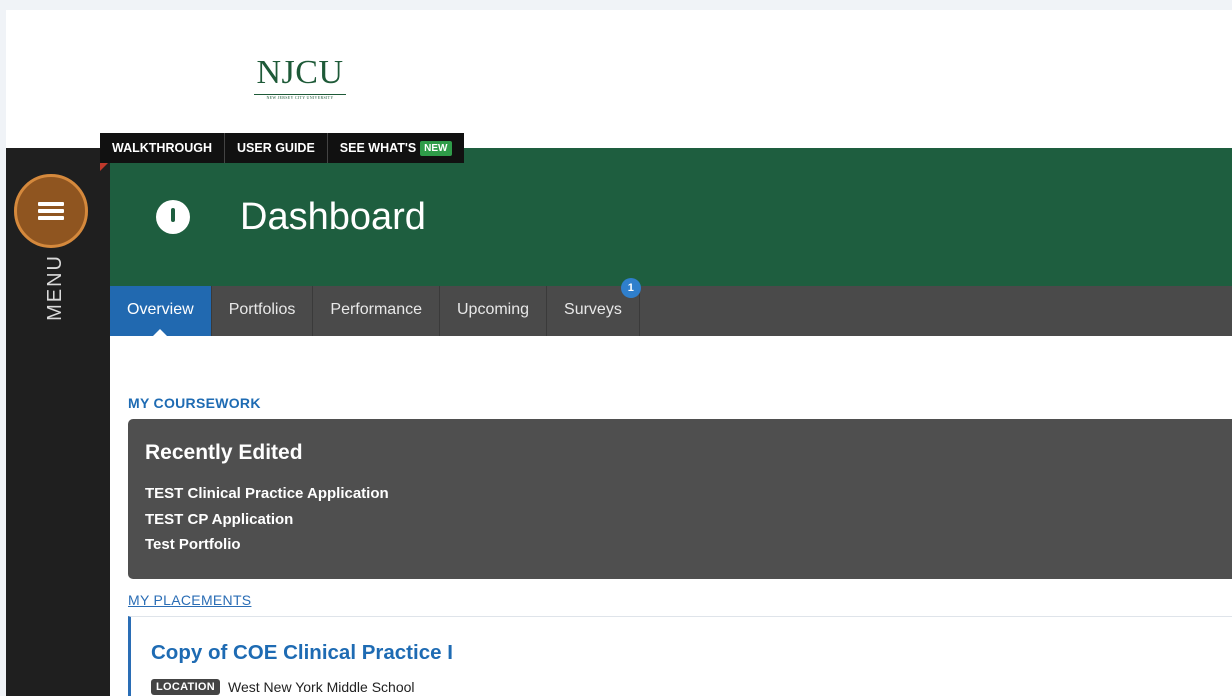 Image resolution: width=1232 pixels, height=696 pixels. Describe the element at coordinates (276, 148) in the screenshot. I see `user-guide-button: USER GUIDE` at that location.